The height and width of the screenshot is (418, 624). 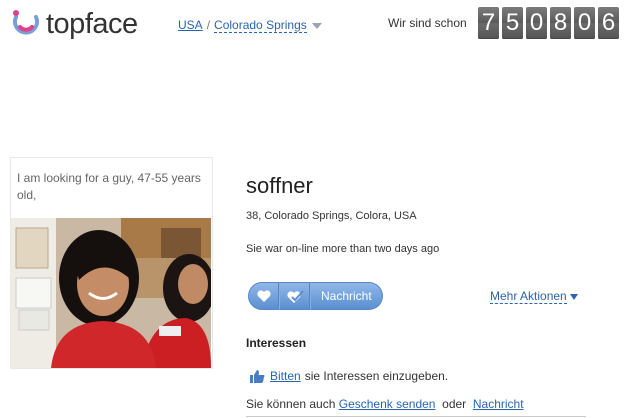 What do you see at coordinates (512, 23) in the screenshot?
I see `counter-digit: 5` at bounding box center [512, 23].